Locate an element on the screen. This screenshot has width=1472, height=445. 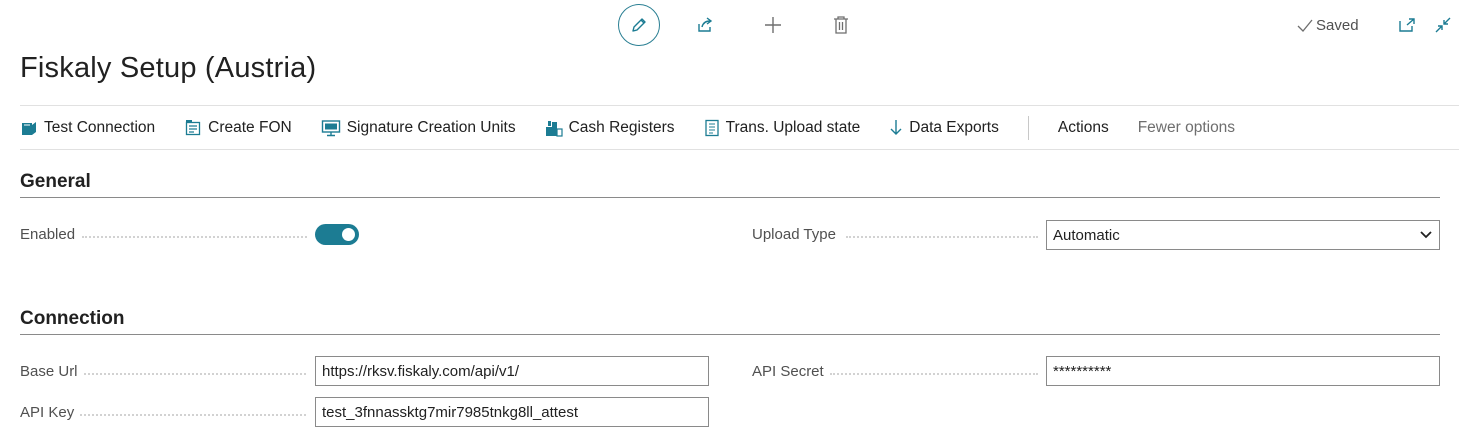
trash-icon is located at coordinates (841, 25).